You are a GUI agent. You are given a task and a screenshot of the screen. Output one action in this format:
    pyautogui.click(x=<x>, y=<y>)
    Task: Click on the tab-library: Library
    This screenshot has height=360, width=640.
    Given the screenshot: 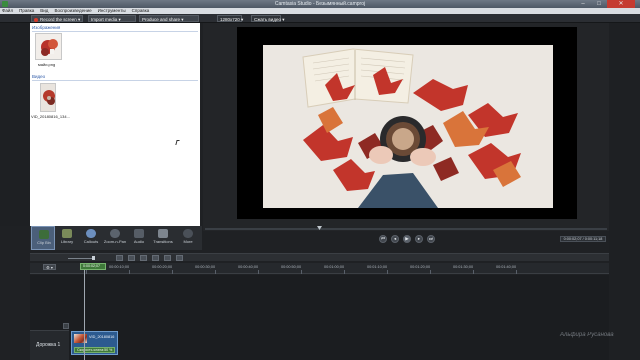 What is the action you would take?
    pyautogui.click(x=67, y=238)
    